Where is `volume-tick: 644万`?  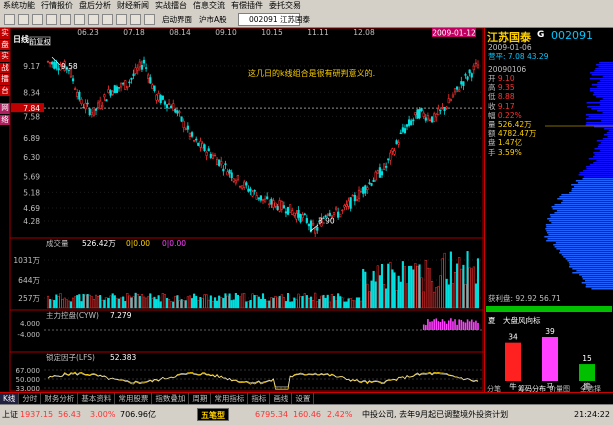
volume-tick: 644万 is located at coordinates (29, 280).